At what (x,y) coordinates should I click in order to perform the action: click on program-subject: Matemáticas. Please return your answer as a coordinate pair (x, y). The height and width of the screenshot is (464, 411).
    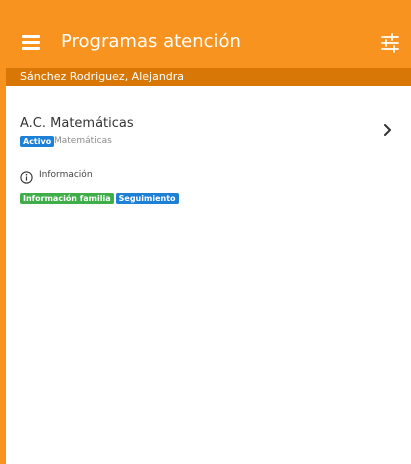
    Looking at the image, I should click on (83, 141).